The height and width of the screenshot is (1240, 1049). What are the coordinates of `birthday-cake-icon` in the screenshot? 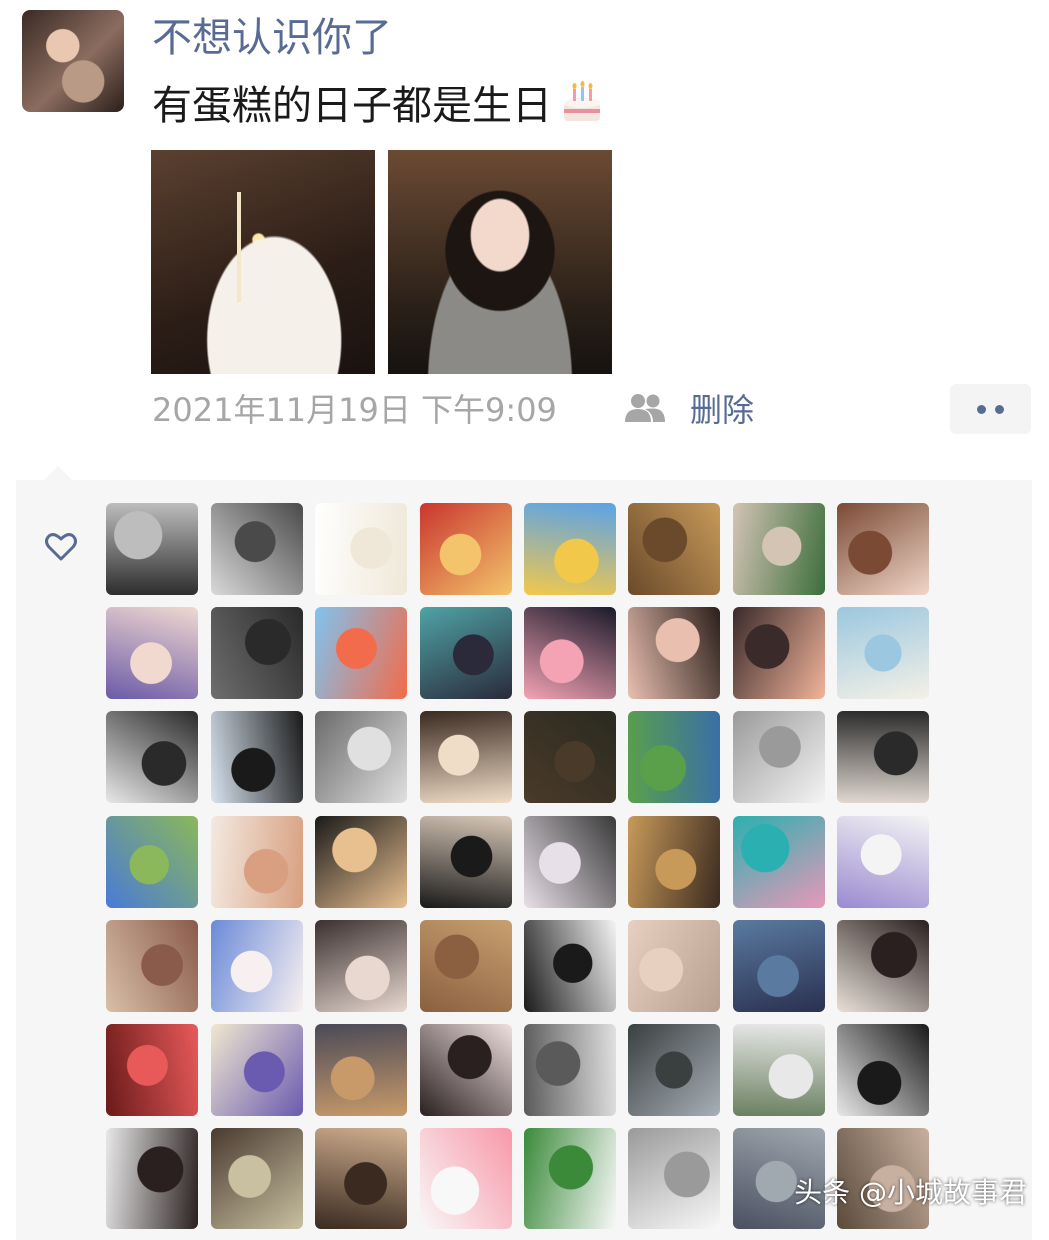 It's located at (582, 101).